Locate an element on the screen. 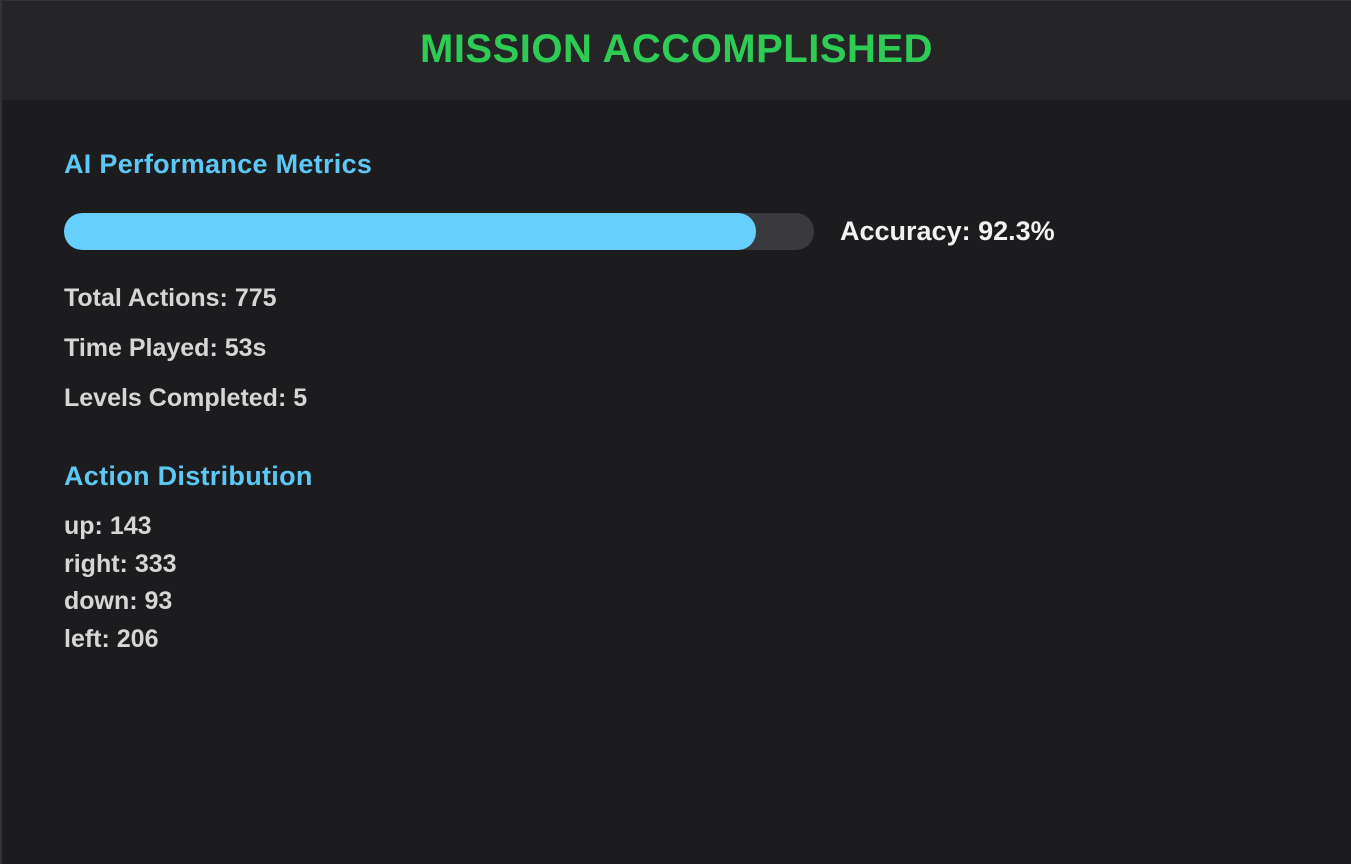  distribution-item-left: left: 206 is located at coordinates (111, 638).